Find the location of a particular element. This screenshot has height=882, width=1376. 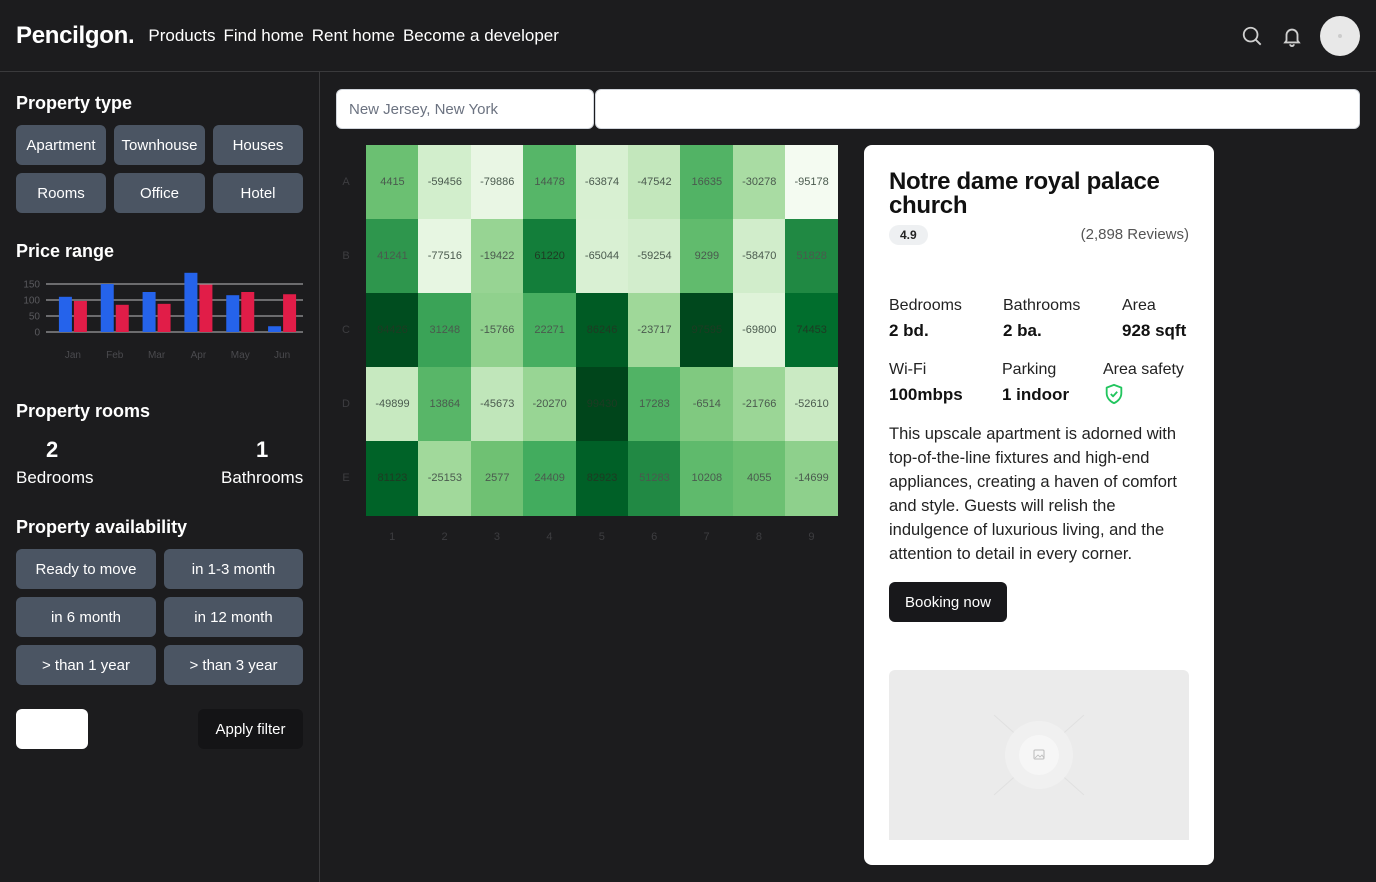

heatmap-col-label: 5 is located at coordinates (601, 537).